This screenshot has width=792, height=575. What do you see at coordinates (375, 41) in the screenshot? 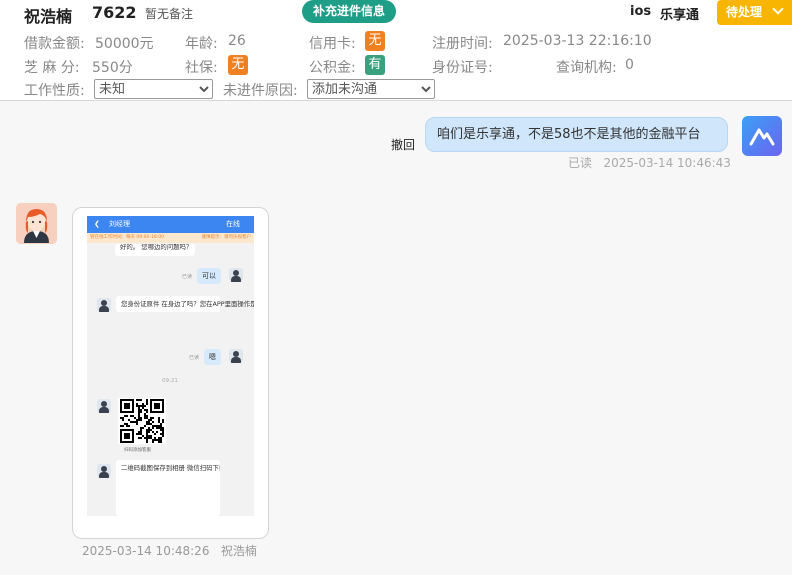
I see `credit-card-badge: 无` at bounding box center [375, 41].